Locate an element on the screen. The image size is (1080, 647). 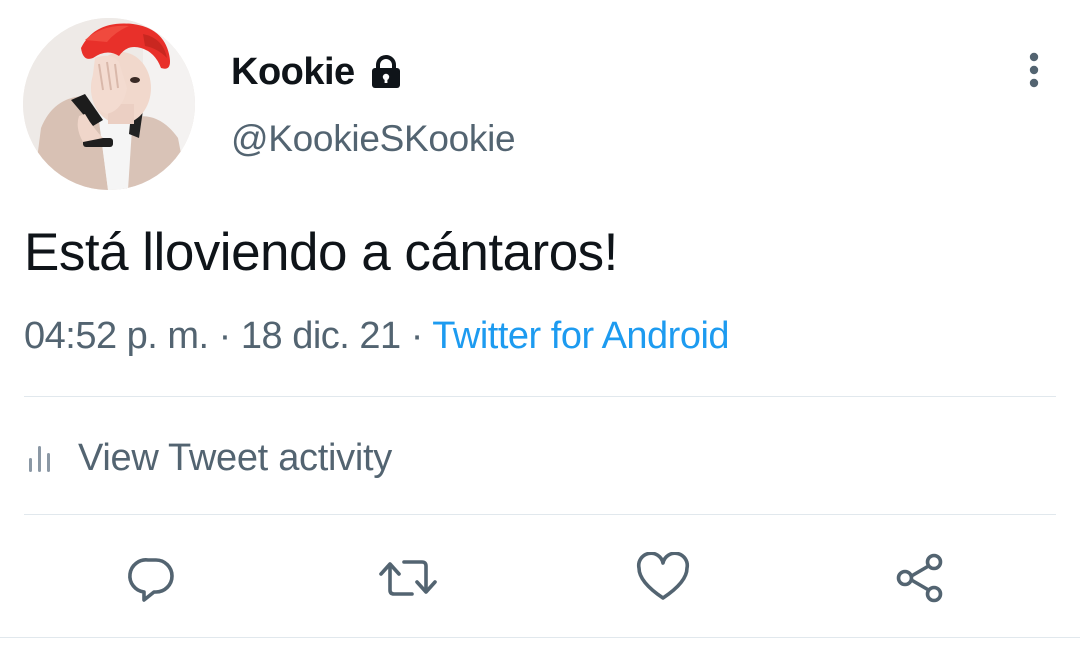
tweet-source-link: Twitter for Android is located at coordinates (580, 336).